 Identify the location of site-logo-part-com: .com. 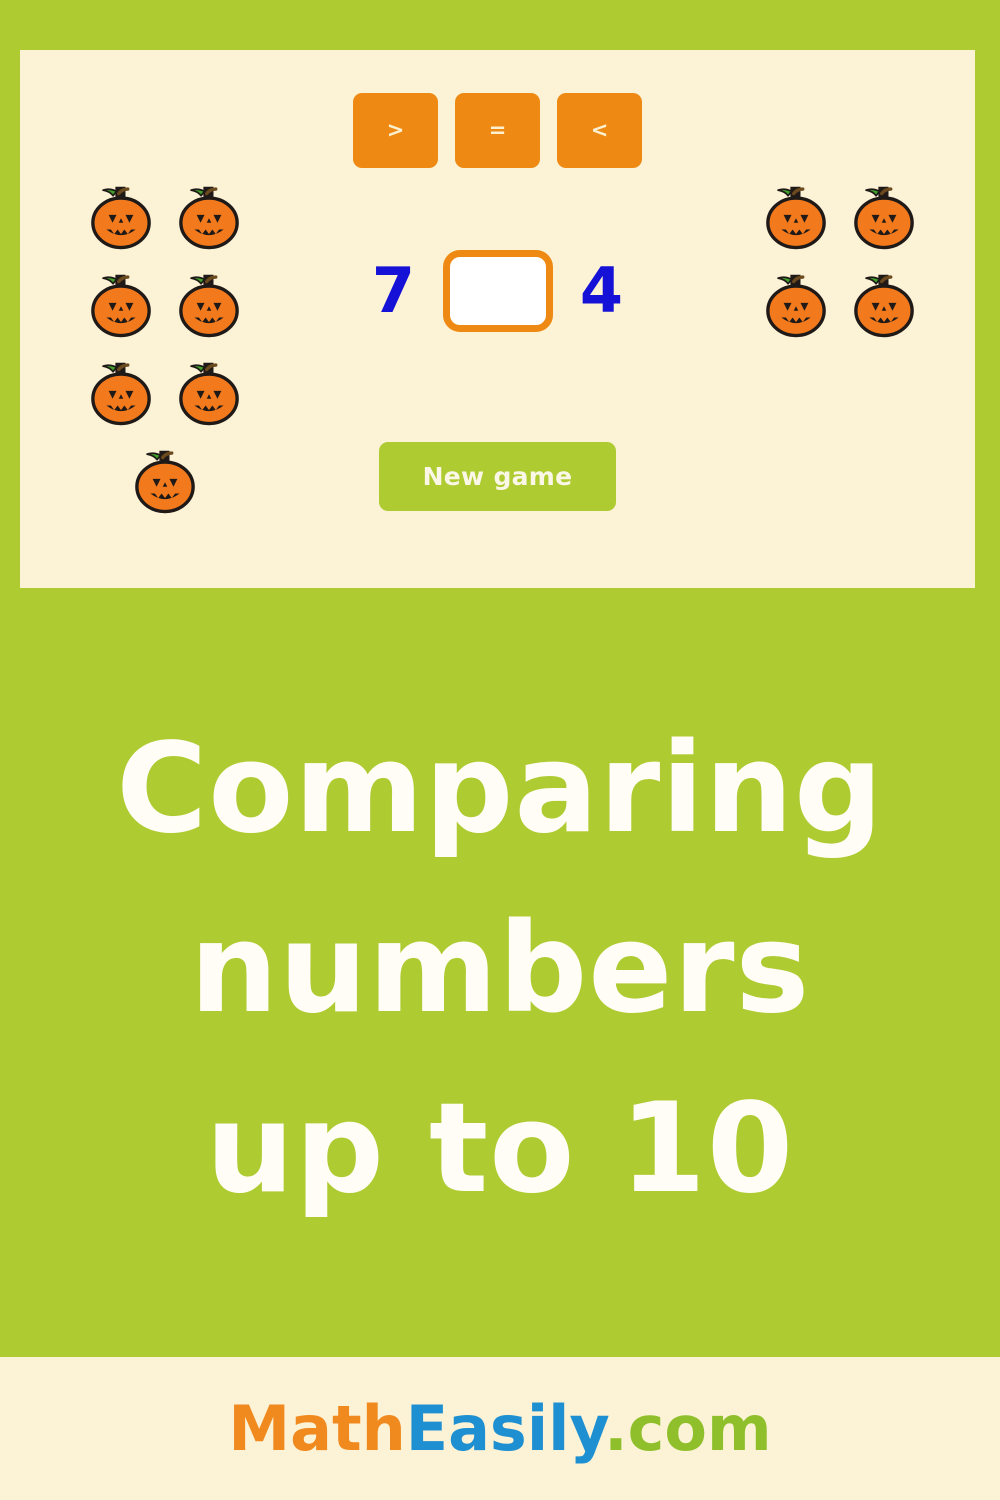
(688, 1428).